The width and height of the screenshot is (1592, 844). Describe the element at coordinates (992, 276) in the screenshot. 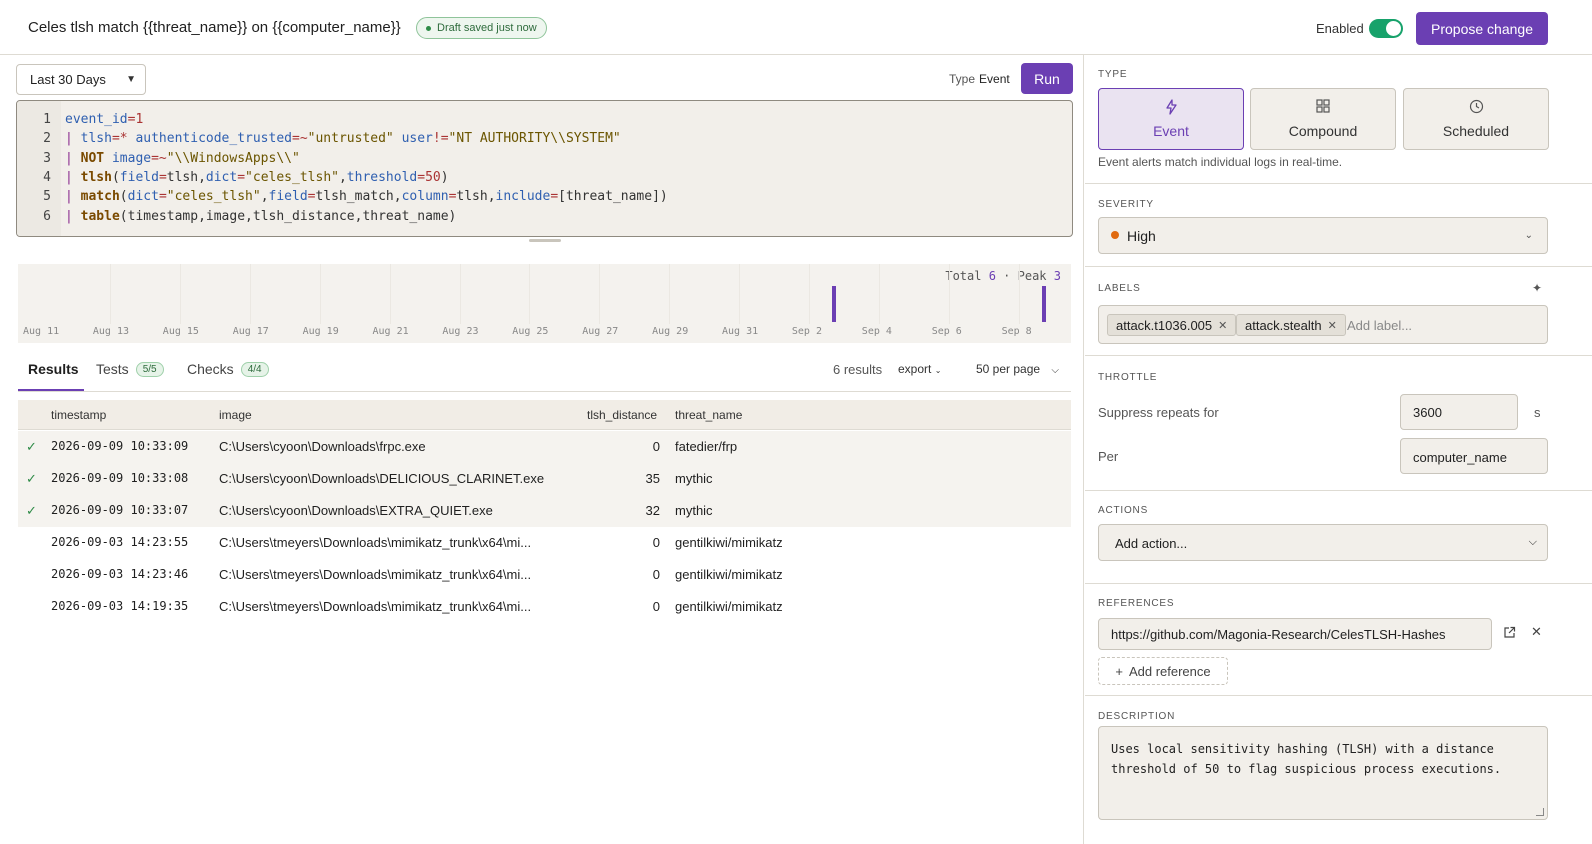

I see `total-value: 6` at that location.